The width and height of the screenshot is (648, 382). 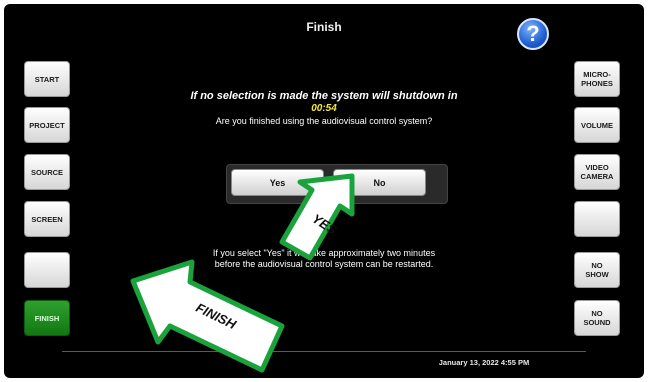 What do you see at coordinates (47, 318) in the screenshot?
I see `finish-button: FINISH` at bounding box center [47, 318].